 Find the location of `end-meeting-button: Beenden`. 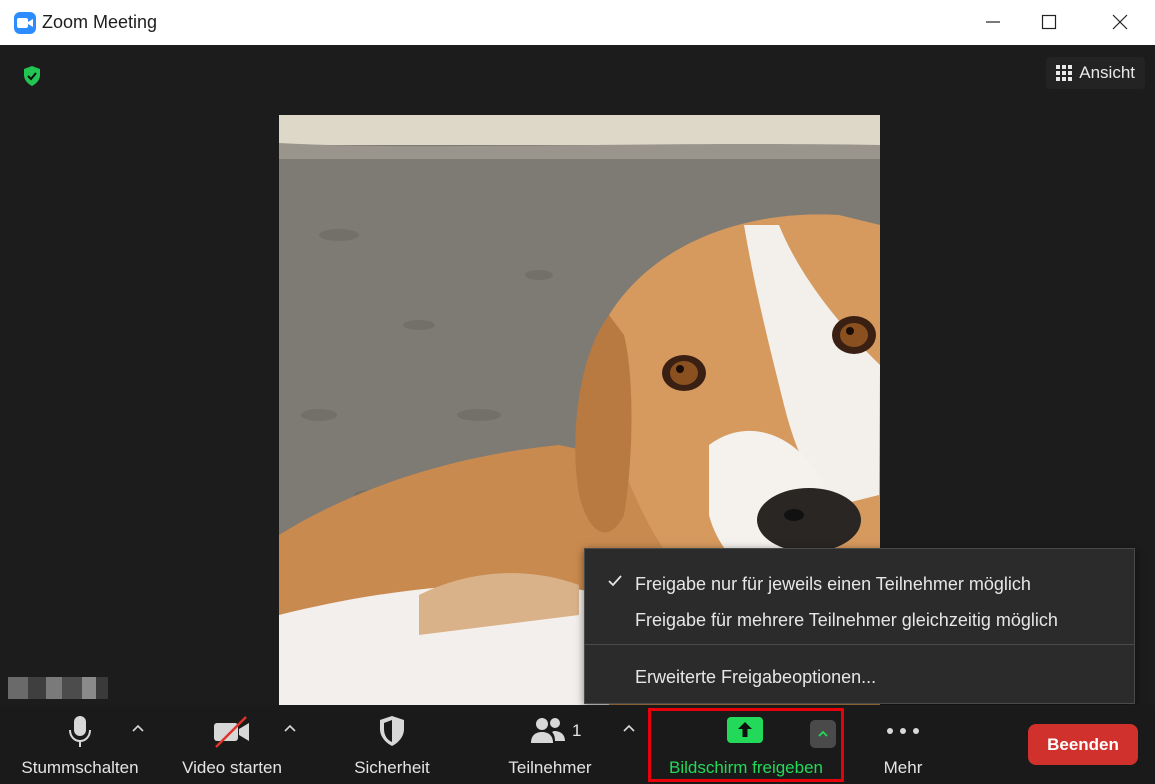

end-meeting-button: Beenden is located at coordinates (1083, 744).